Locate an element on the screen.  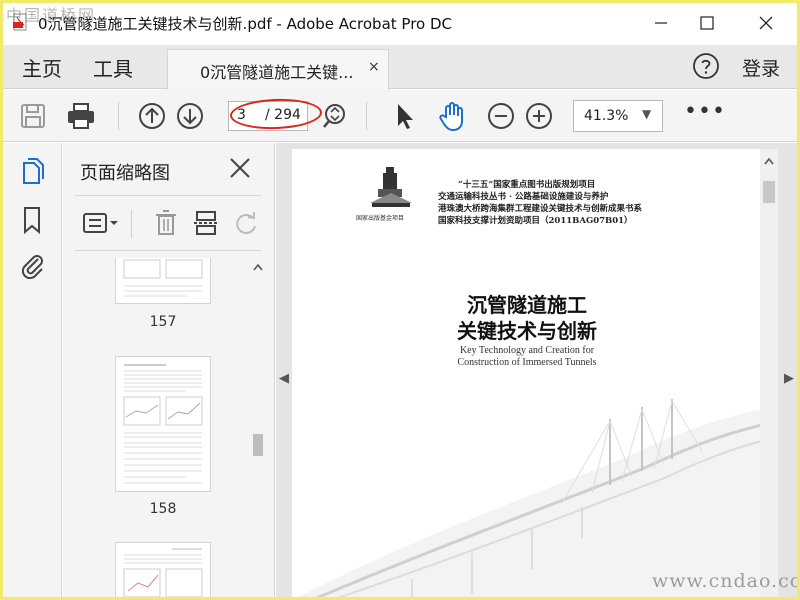
next-page-icon is located at coordinates (190, 116).